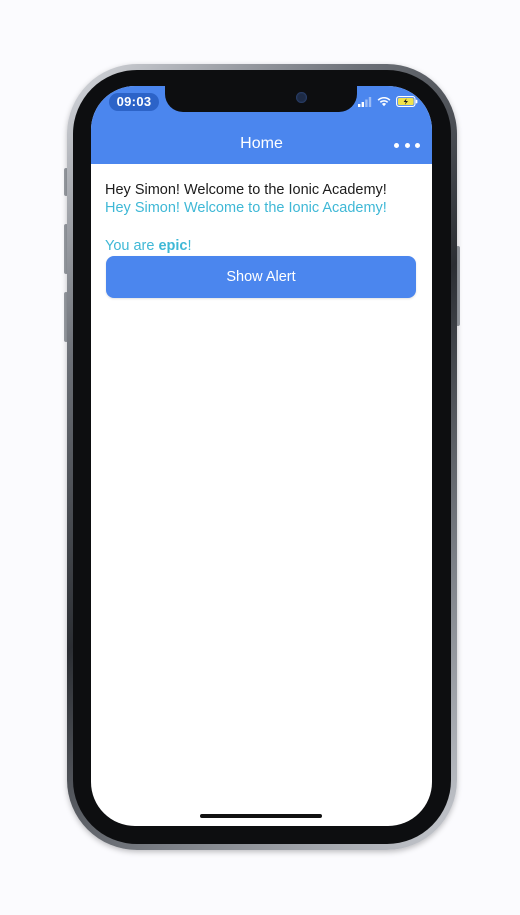 The height and width of the screenshot is (915, 520). What do you see at coordinates (261, 99) in the screenshot?
I see `notch` at bounding box center [261, 99].